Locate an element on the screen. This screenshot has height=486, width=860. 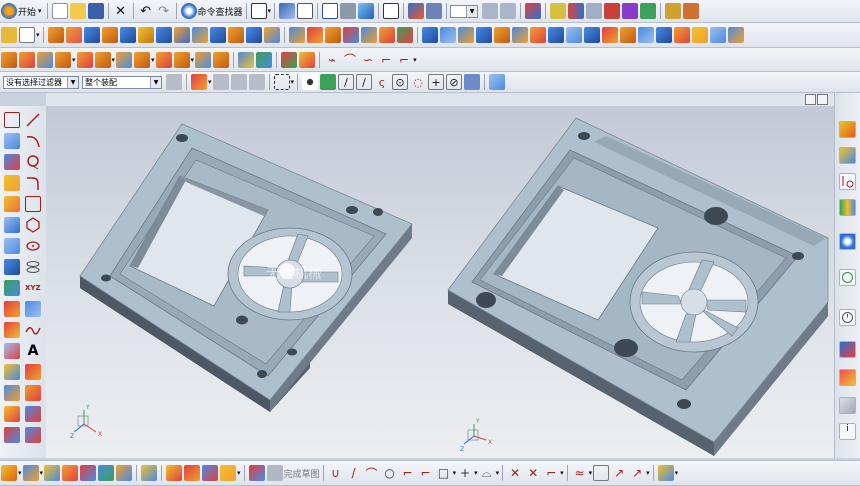
bottom-tool-6-icon is located at coordinates (106, 473).